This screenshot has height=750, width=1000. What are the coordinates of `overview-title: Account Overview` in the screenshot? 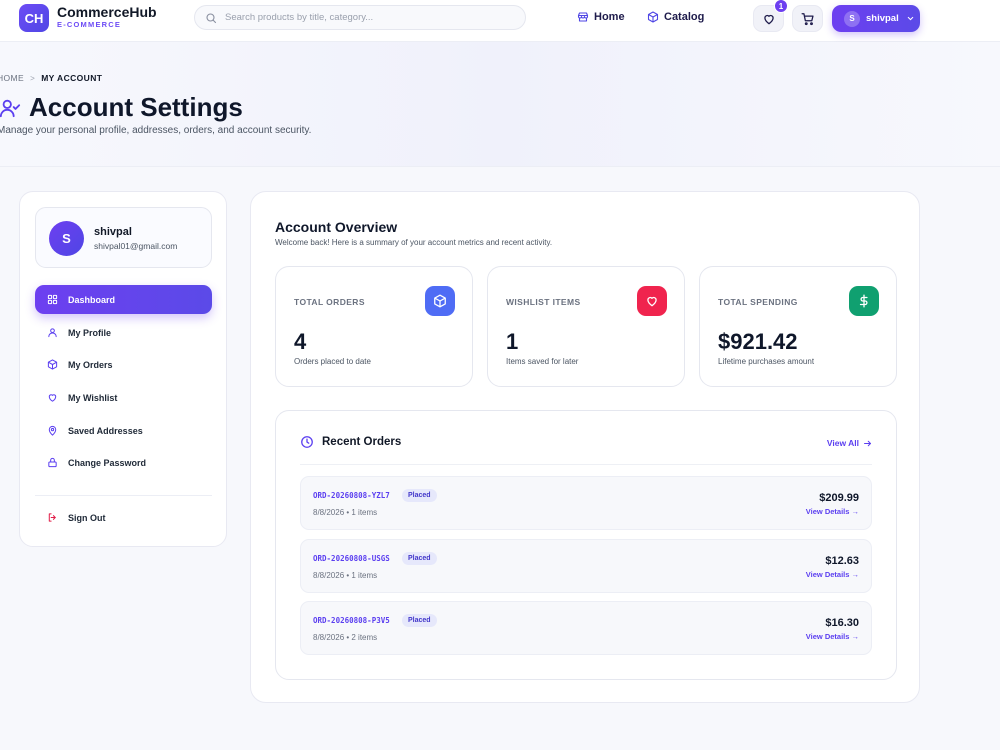 It's located at (336, 227).